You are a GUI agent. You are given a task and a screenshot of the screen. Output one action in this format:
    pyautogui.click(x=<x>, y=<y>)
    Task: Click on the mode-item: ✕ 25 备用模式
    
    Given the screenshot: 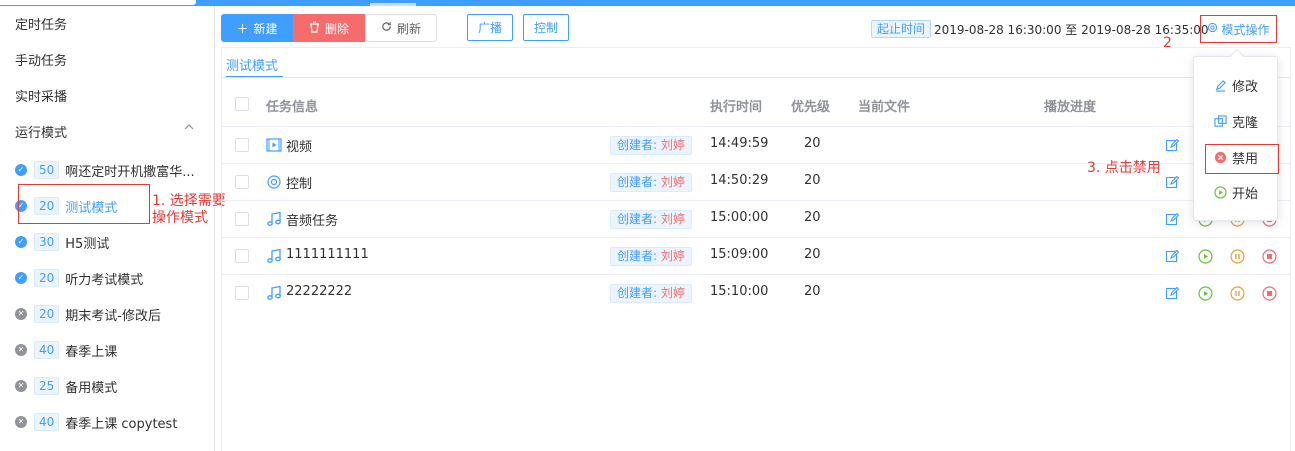 What is the action you would take?
    pyautogui.click(x=66, y=386)
    